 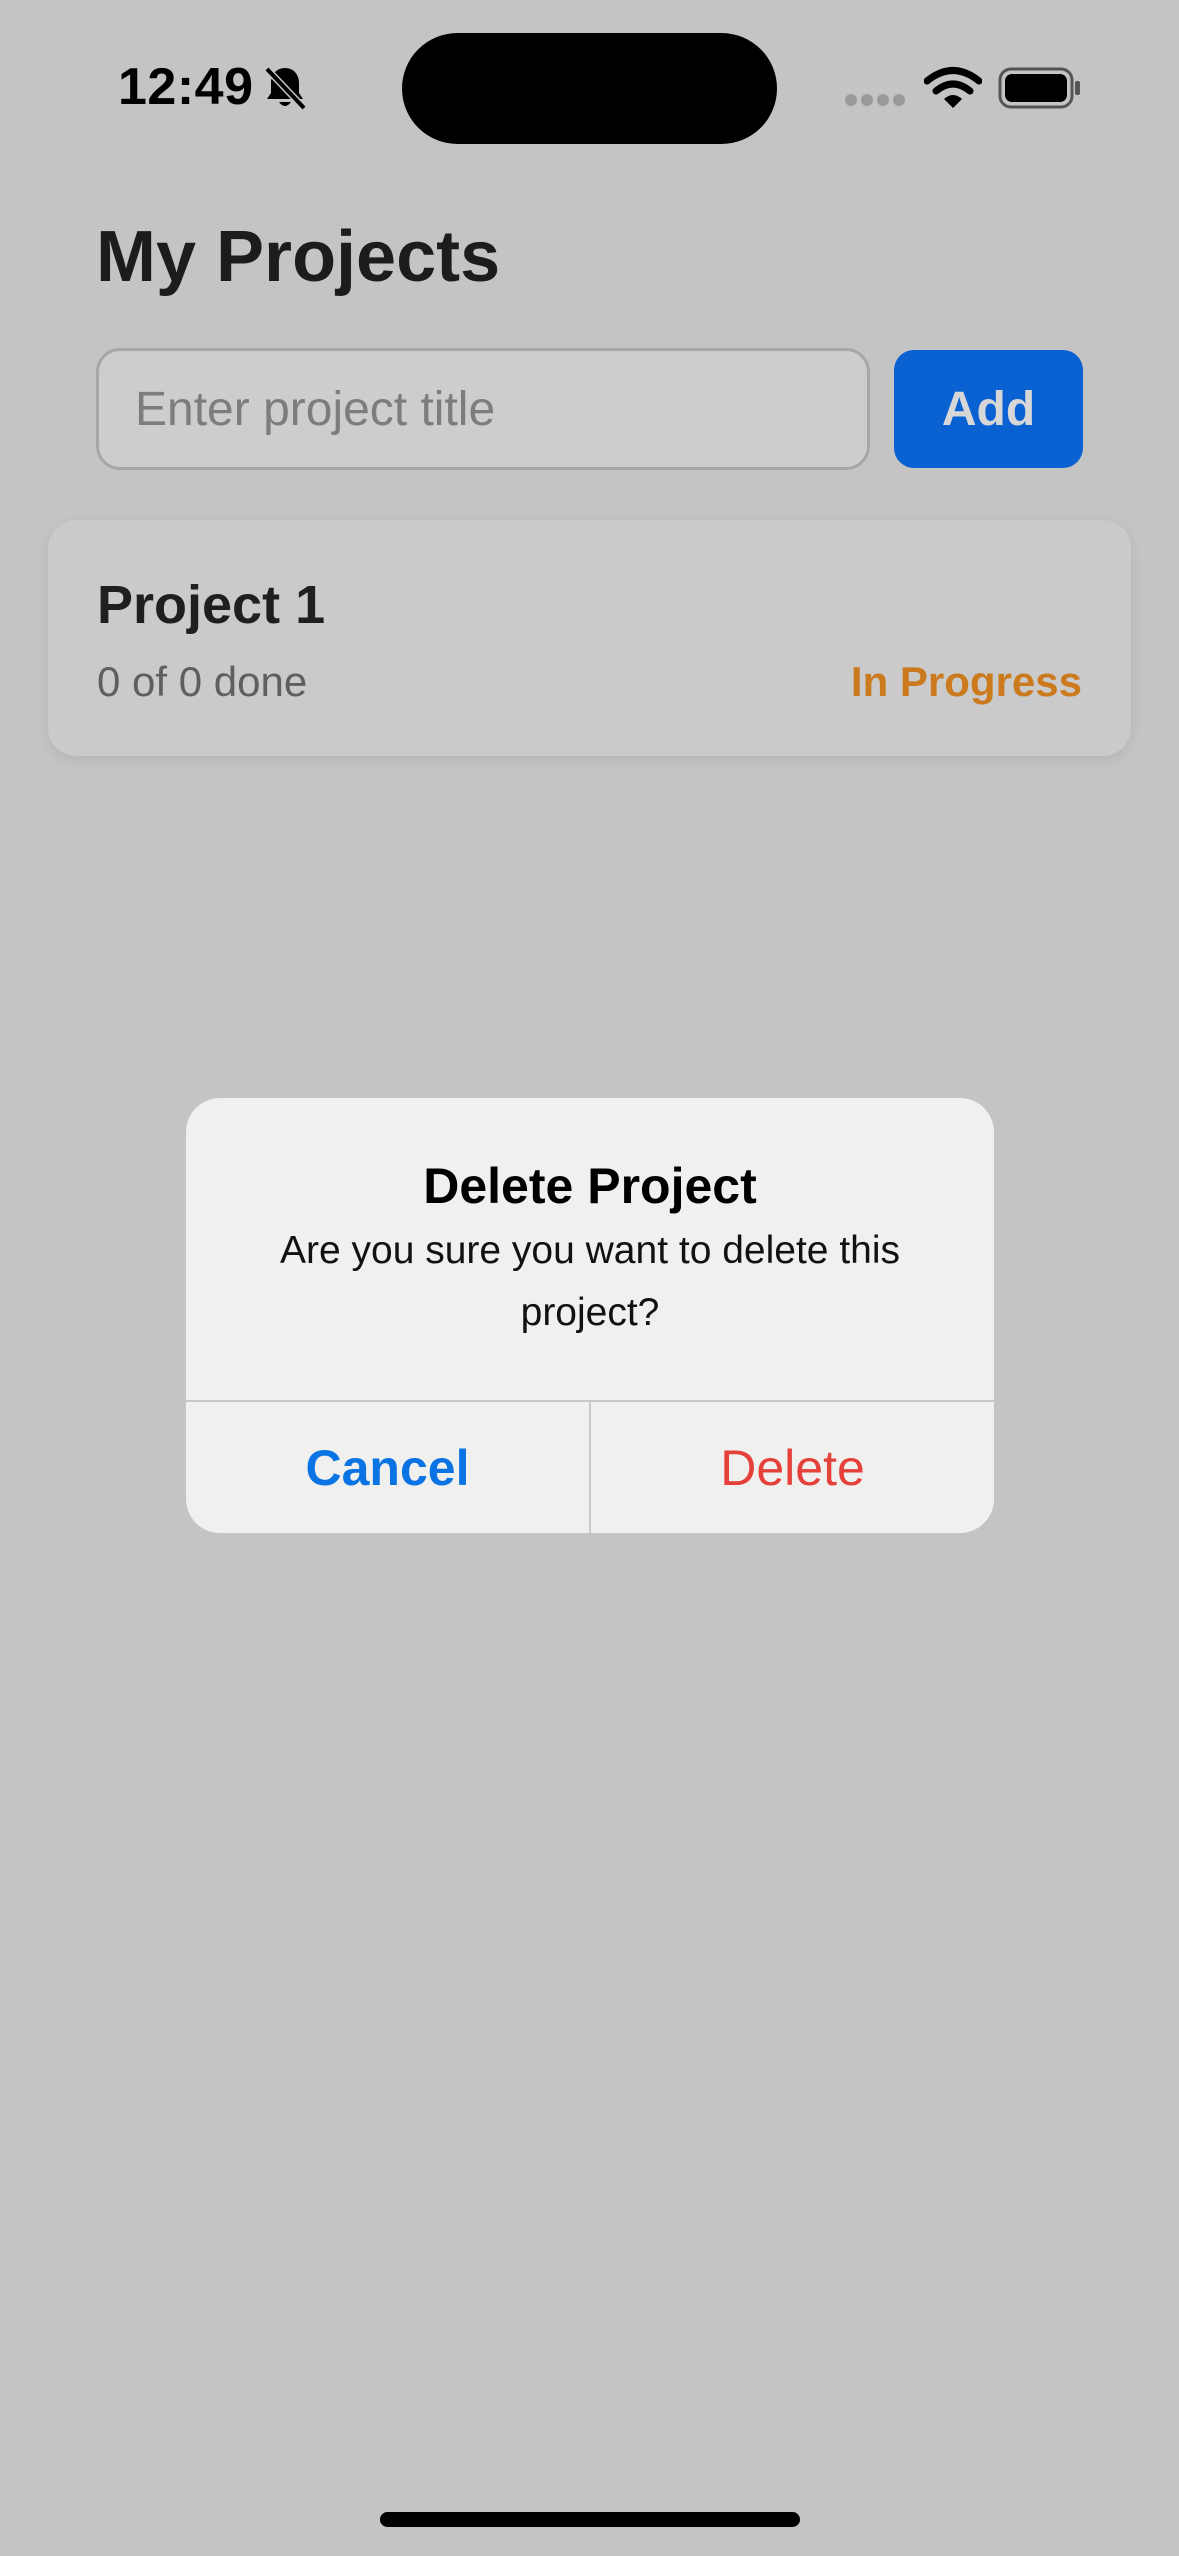 I want to click on dynamic-island, so click(x=589, y=88).